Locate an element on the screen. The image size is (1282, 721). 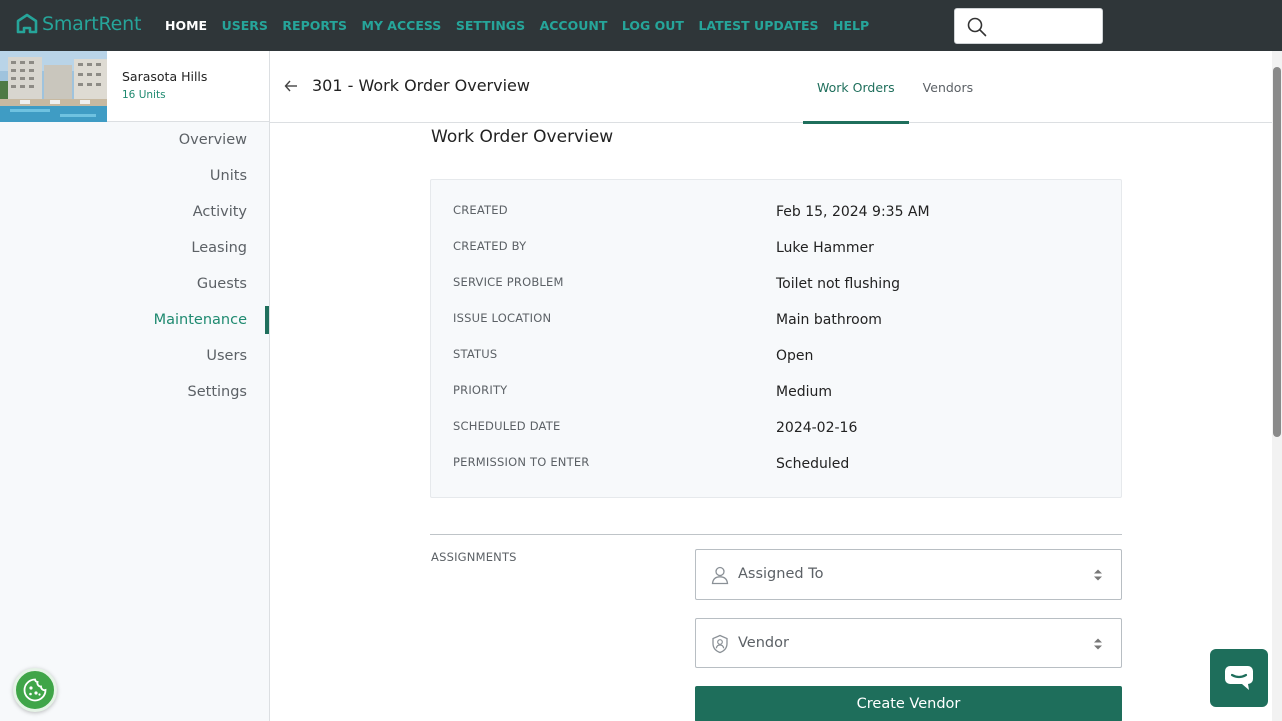
detail-label: PRIORITY is located at coordinates (480, 390).